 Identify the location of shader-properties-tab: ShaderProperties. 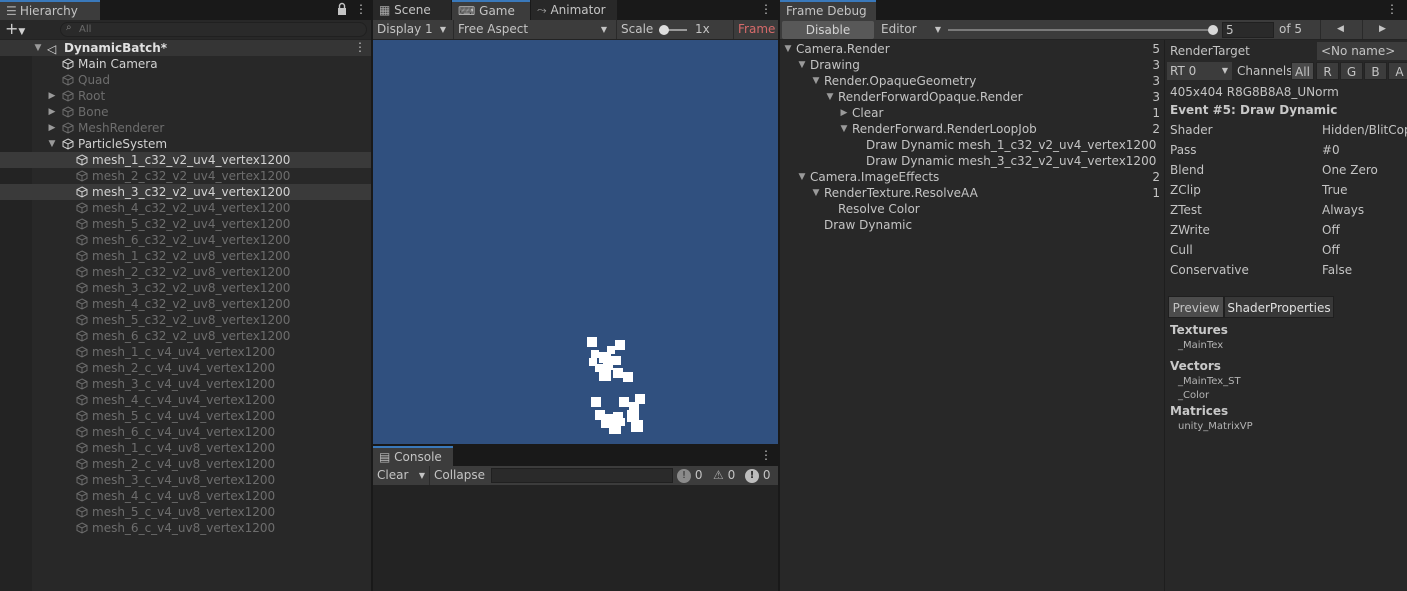
(1279, 307).